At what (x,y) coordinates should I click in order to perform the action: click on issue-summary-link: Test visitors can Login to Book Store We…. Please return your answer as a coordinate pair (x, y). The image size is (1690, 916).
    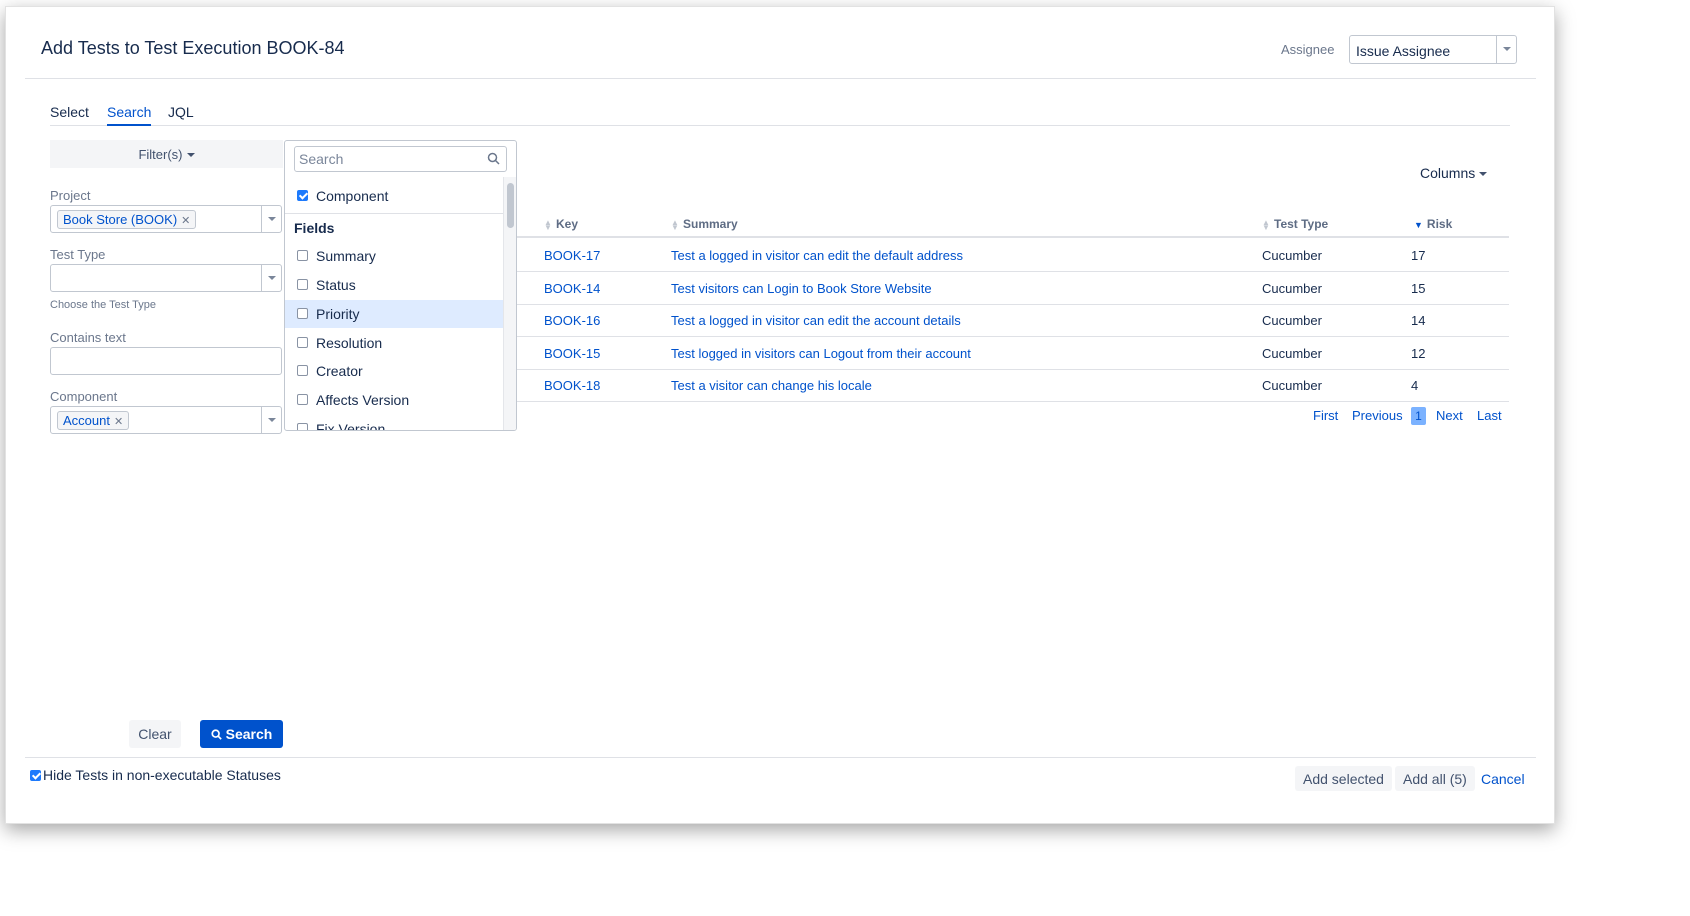
    Looking at the image, I should click on (801, 288).